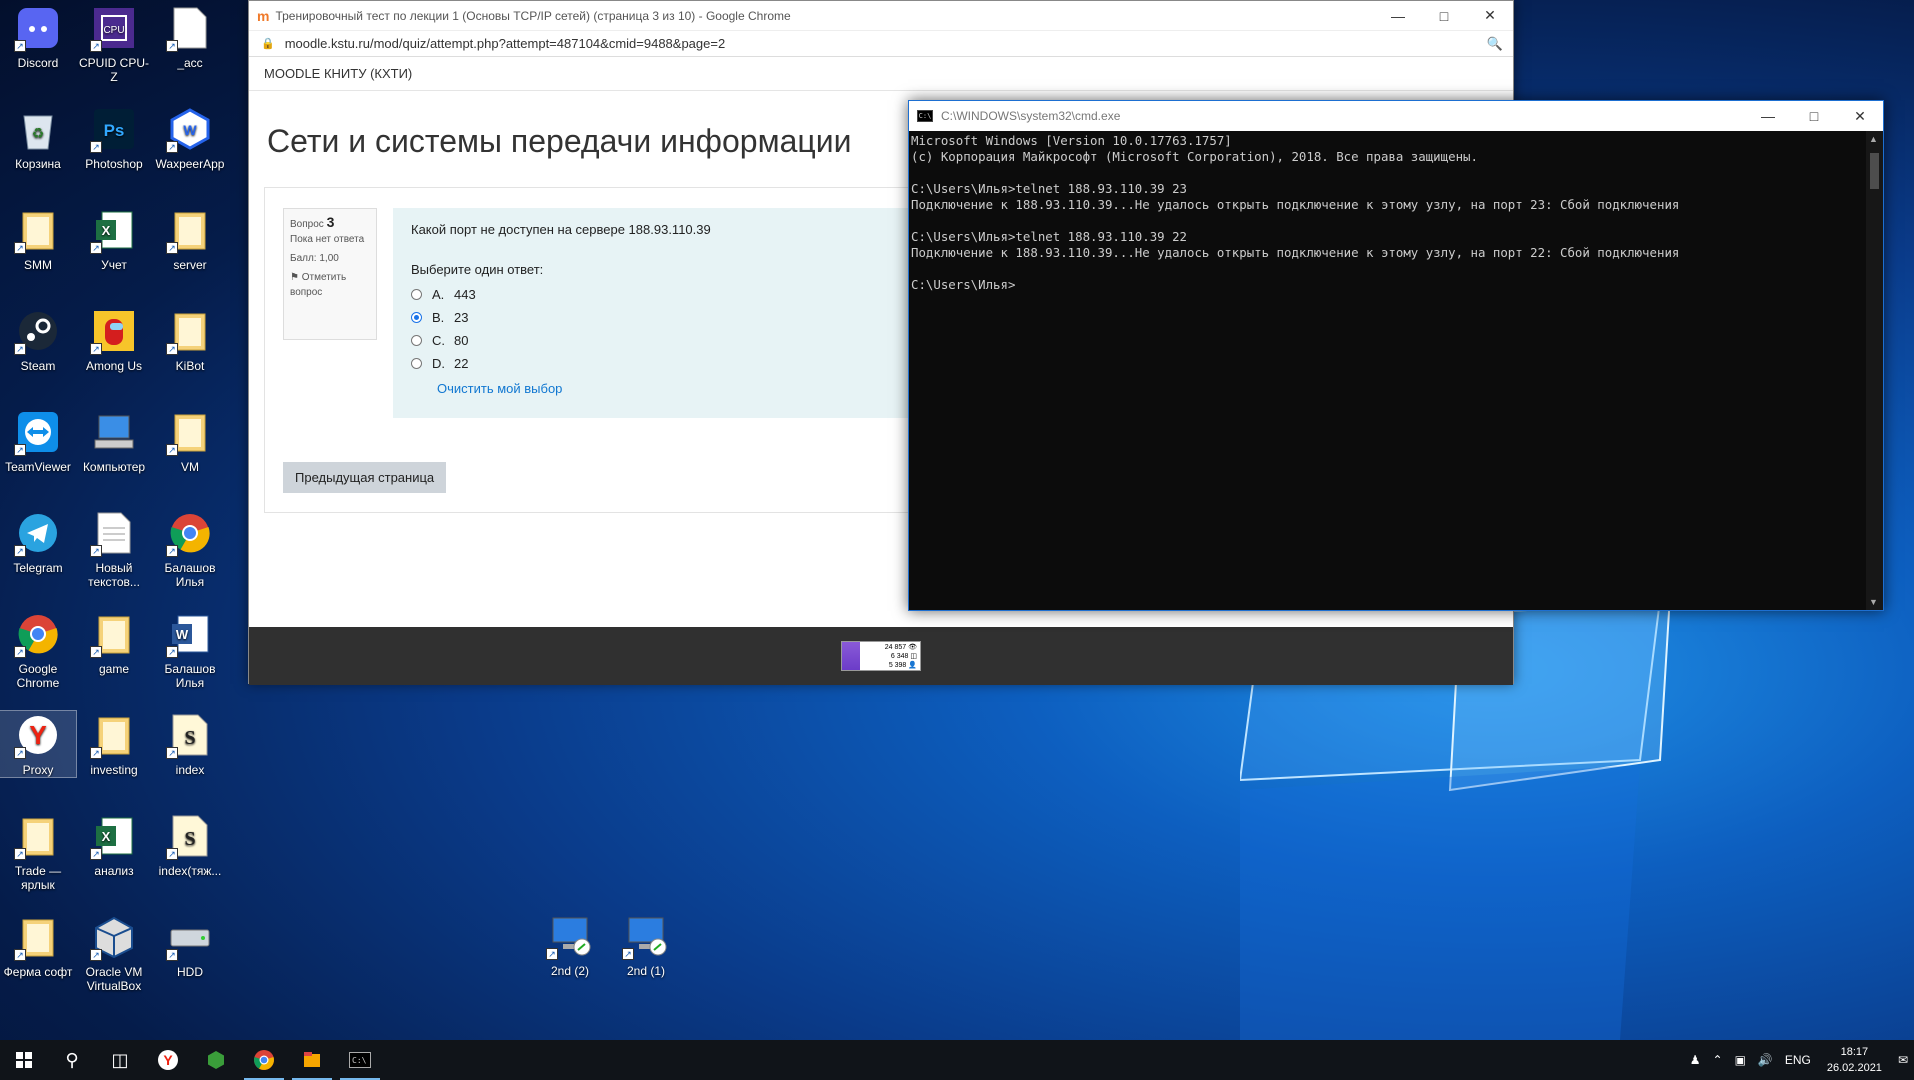 The width and height of the screenshot is (1914, 1080). Describe the element at coordinates (1903, 1060) in the screenshot. I see `notifications-icon: ✉` at that location.